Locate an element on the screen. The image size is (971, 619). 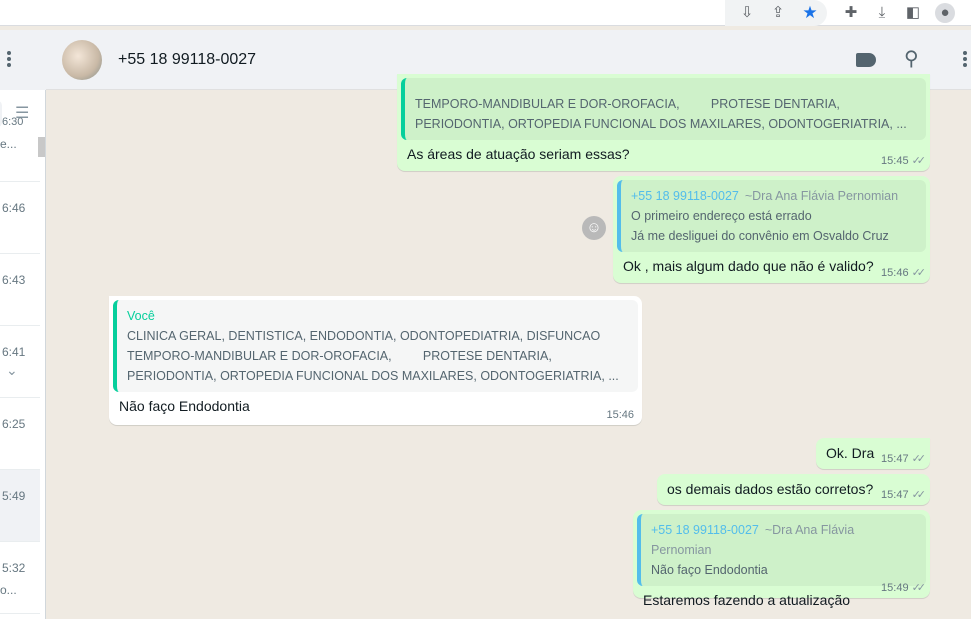
message-text: As áreas de atuação seriam essas? is located at coordinates (518, 154).